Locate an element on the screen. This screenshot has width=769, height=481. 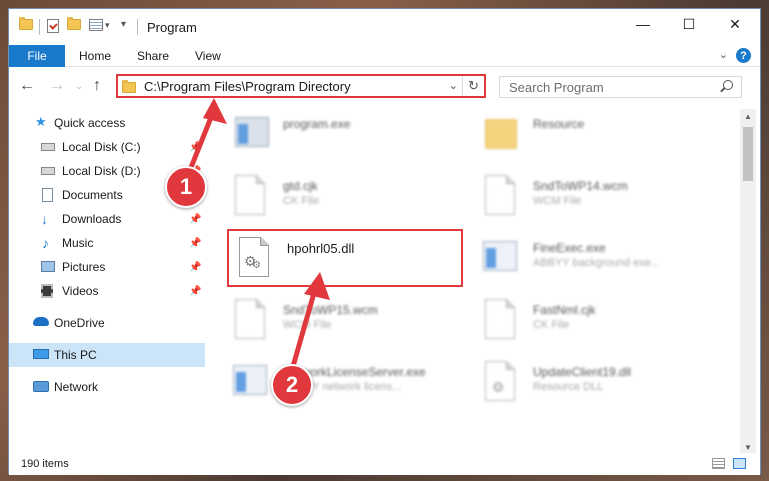
arrow-2-line is located at coordinates (304, 328).